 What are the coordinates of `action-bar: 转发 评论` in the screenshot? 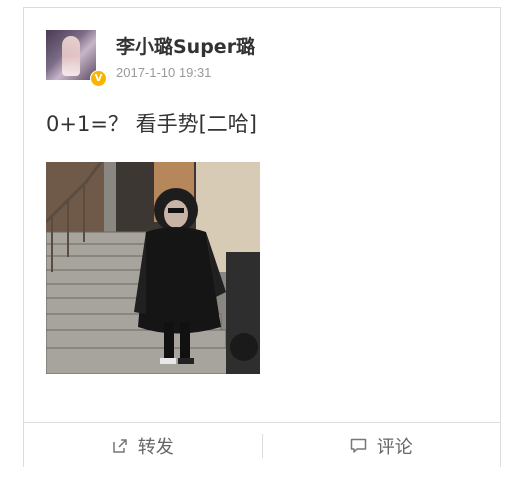 It's located at (262, 445).